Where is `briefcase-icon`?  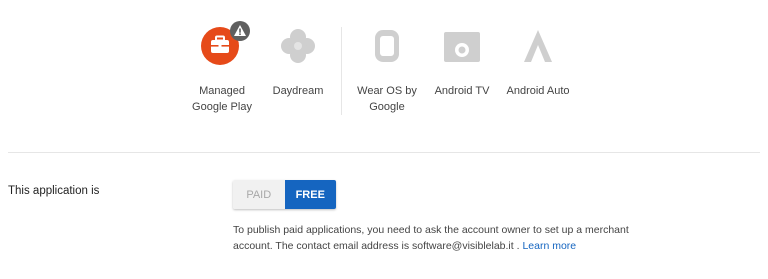 briefcase-icon is located at coordinates (225, 44).